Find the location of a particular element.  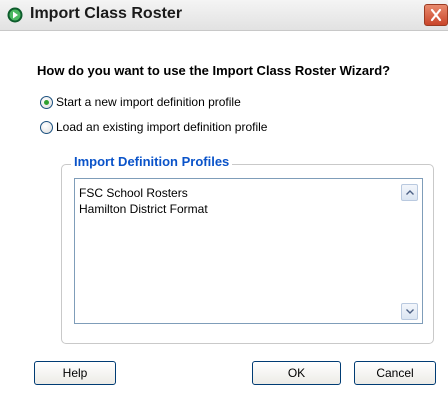

radio-button-selected is located at coordinates (46, 102).